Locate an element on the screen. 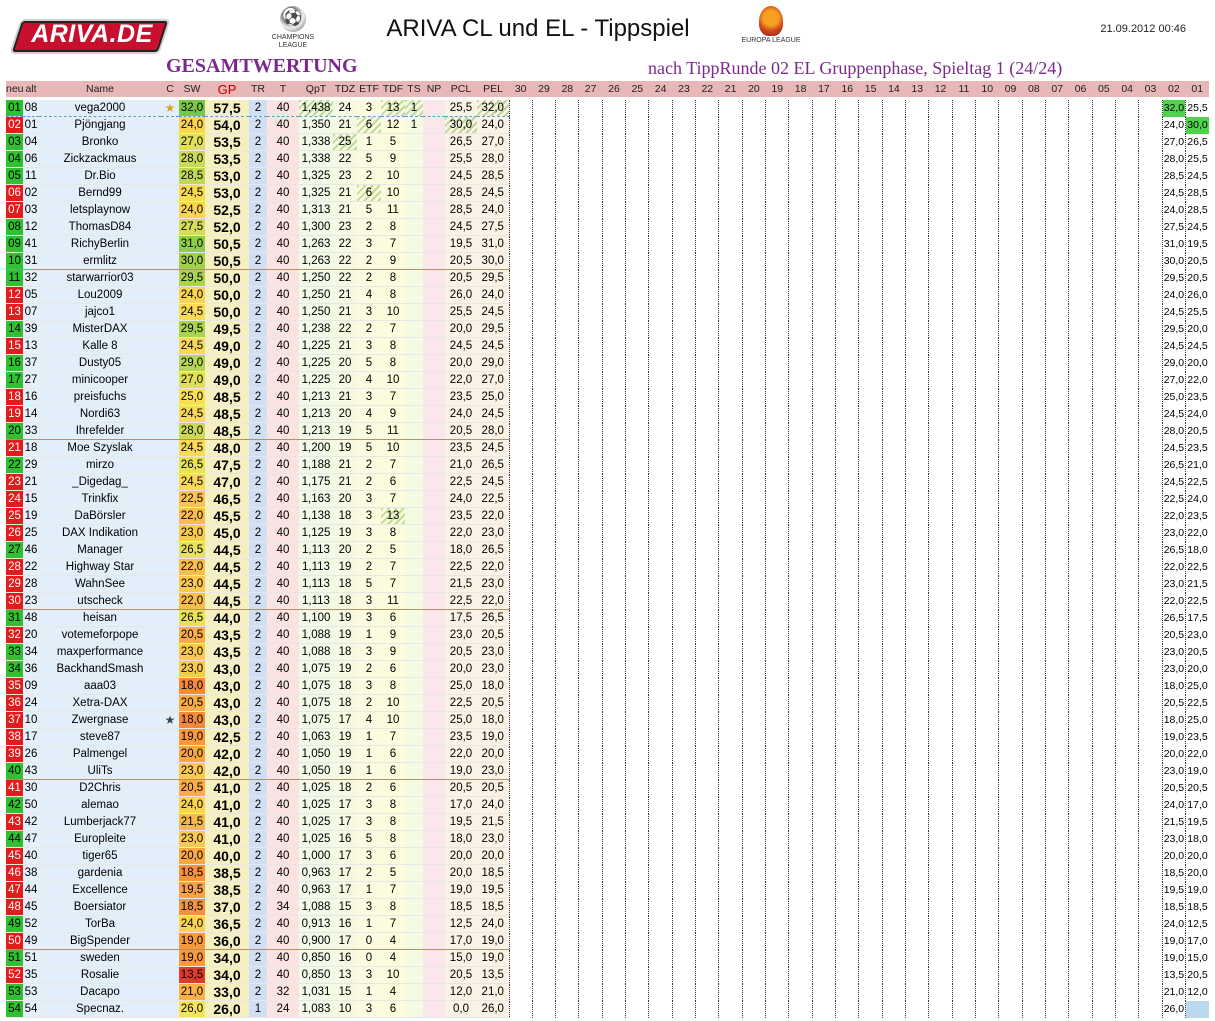  player-name: alemao is located at coordinates (100, 805).